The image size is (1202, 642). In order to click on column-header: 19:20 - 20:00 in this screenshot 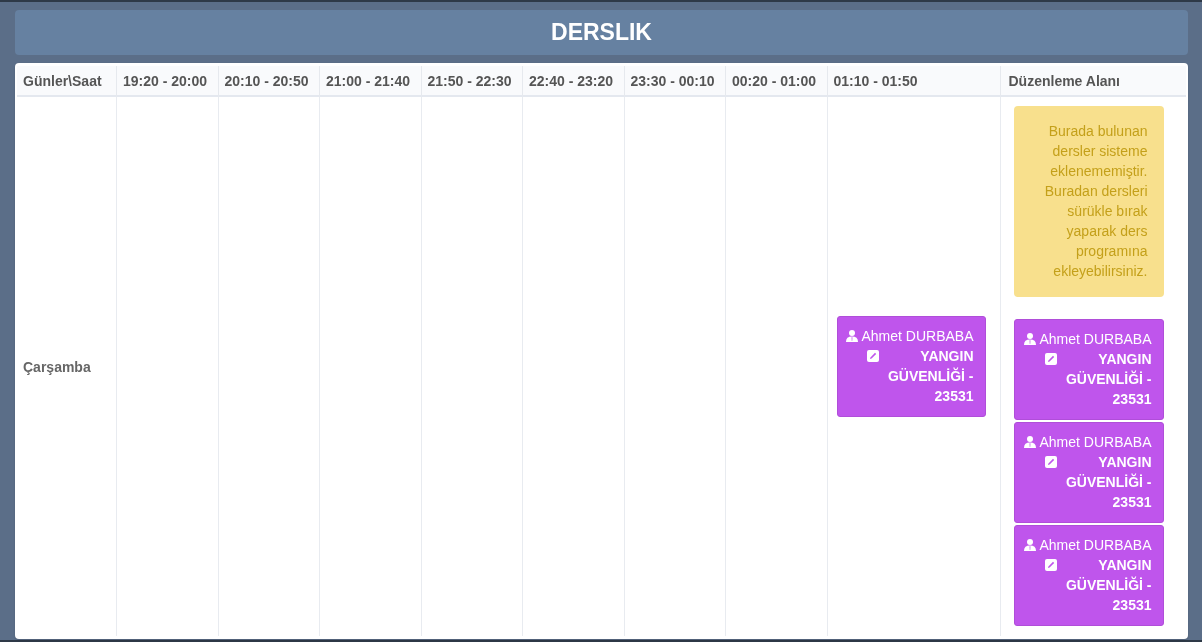, I will do `click(168, 81)`.